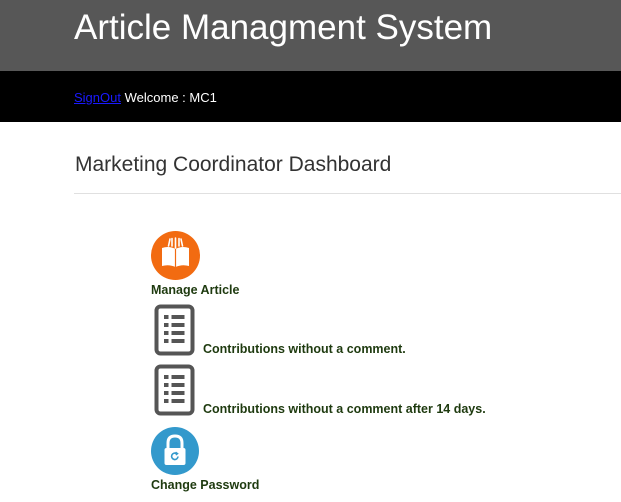 The width and height of the screenshot is (621, 502). What do you see at coordinates (347, 193) in the screenshot?
I see `title-divider` at bounding box center [347, 193].